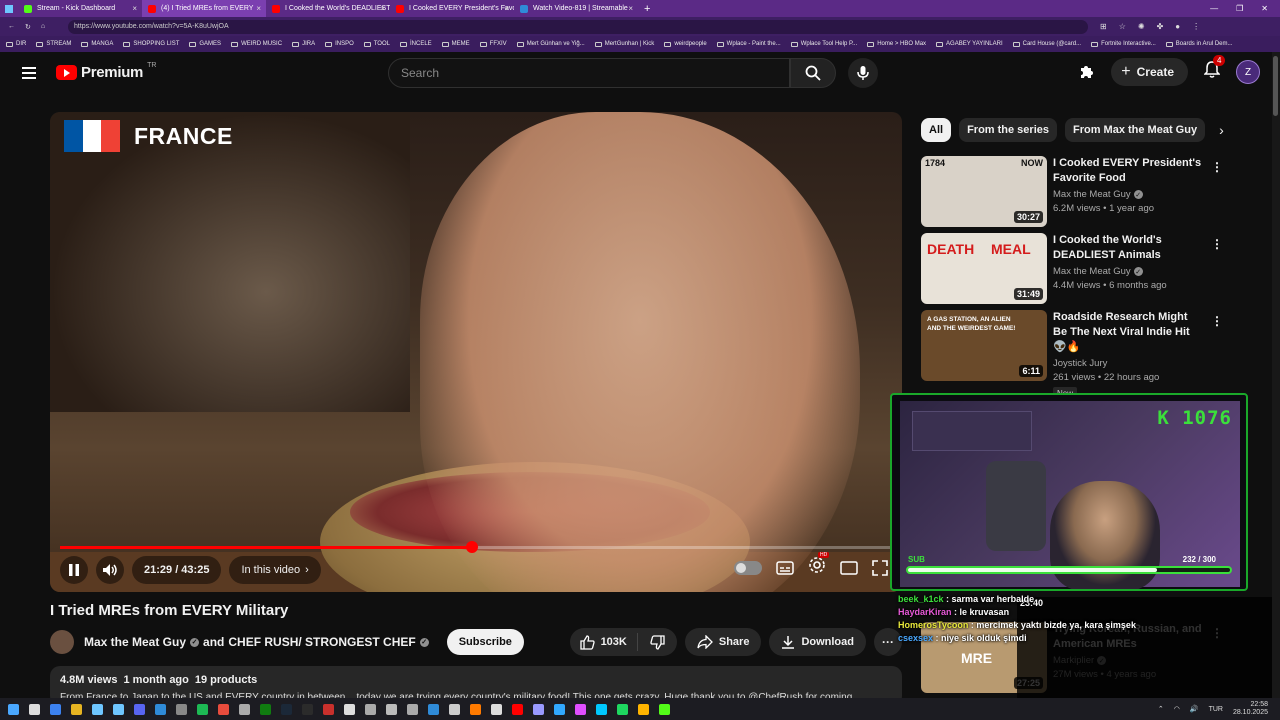 This screenshot has width=1280, height=720. I want to click on speaker-icon: 🔊, so click(1194, 709).